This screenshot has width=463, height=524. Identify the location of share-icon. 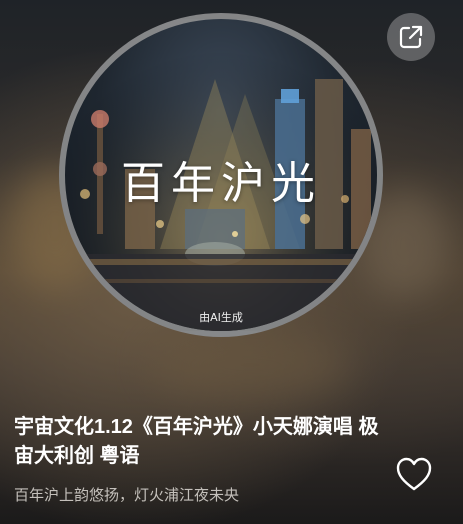
(411, 37).